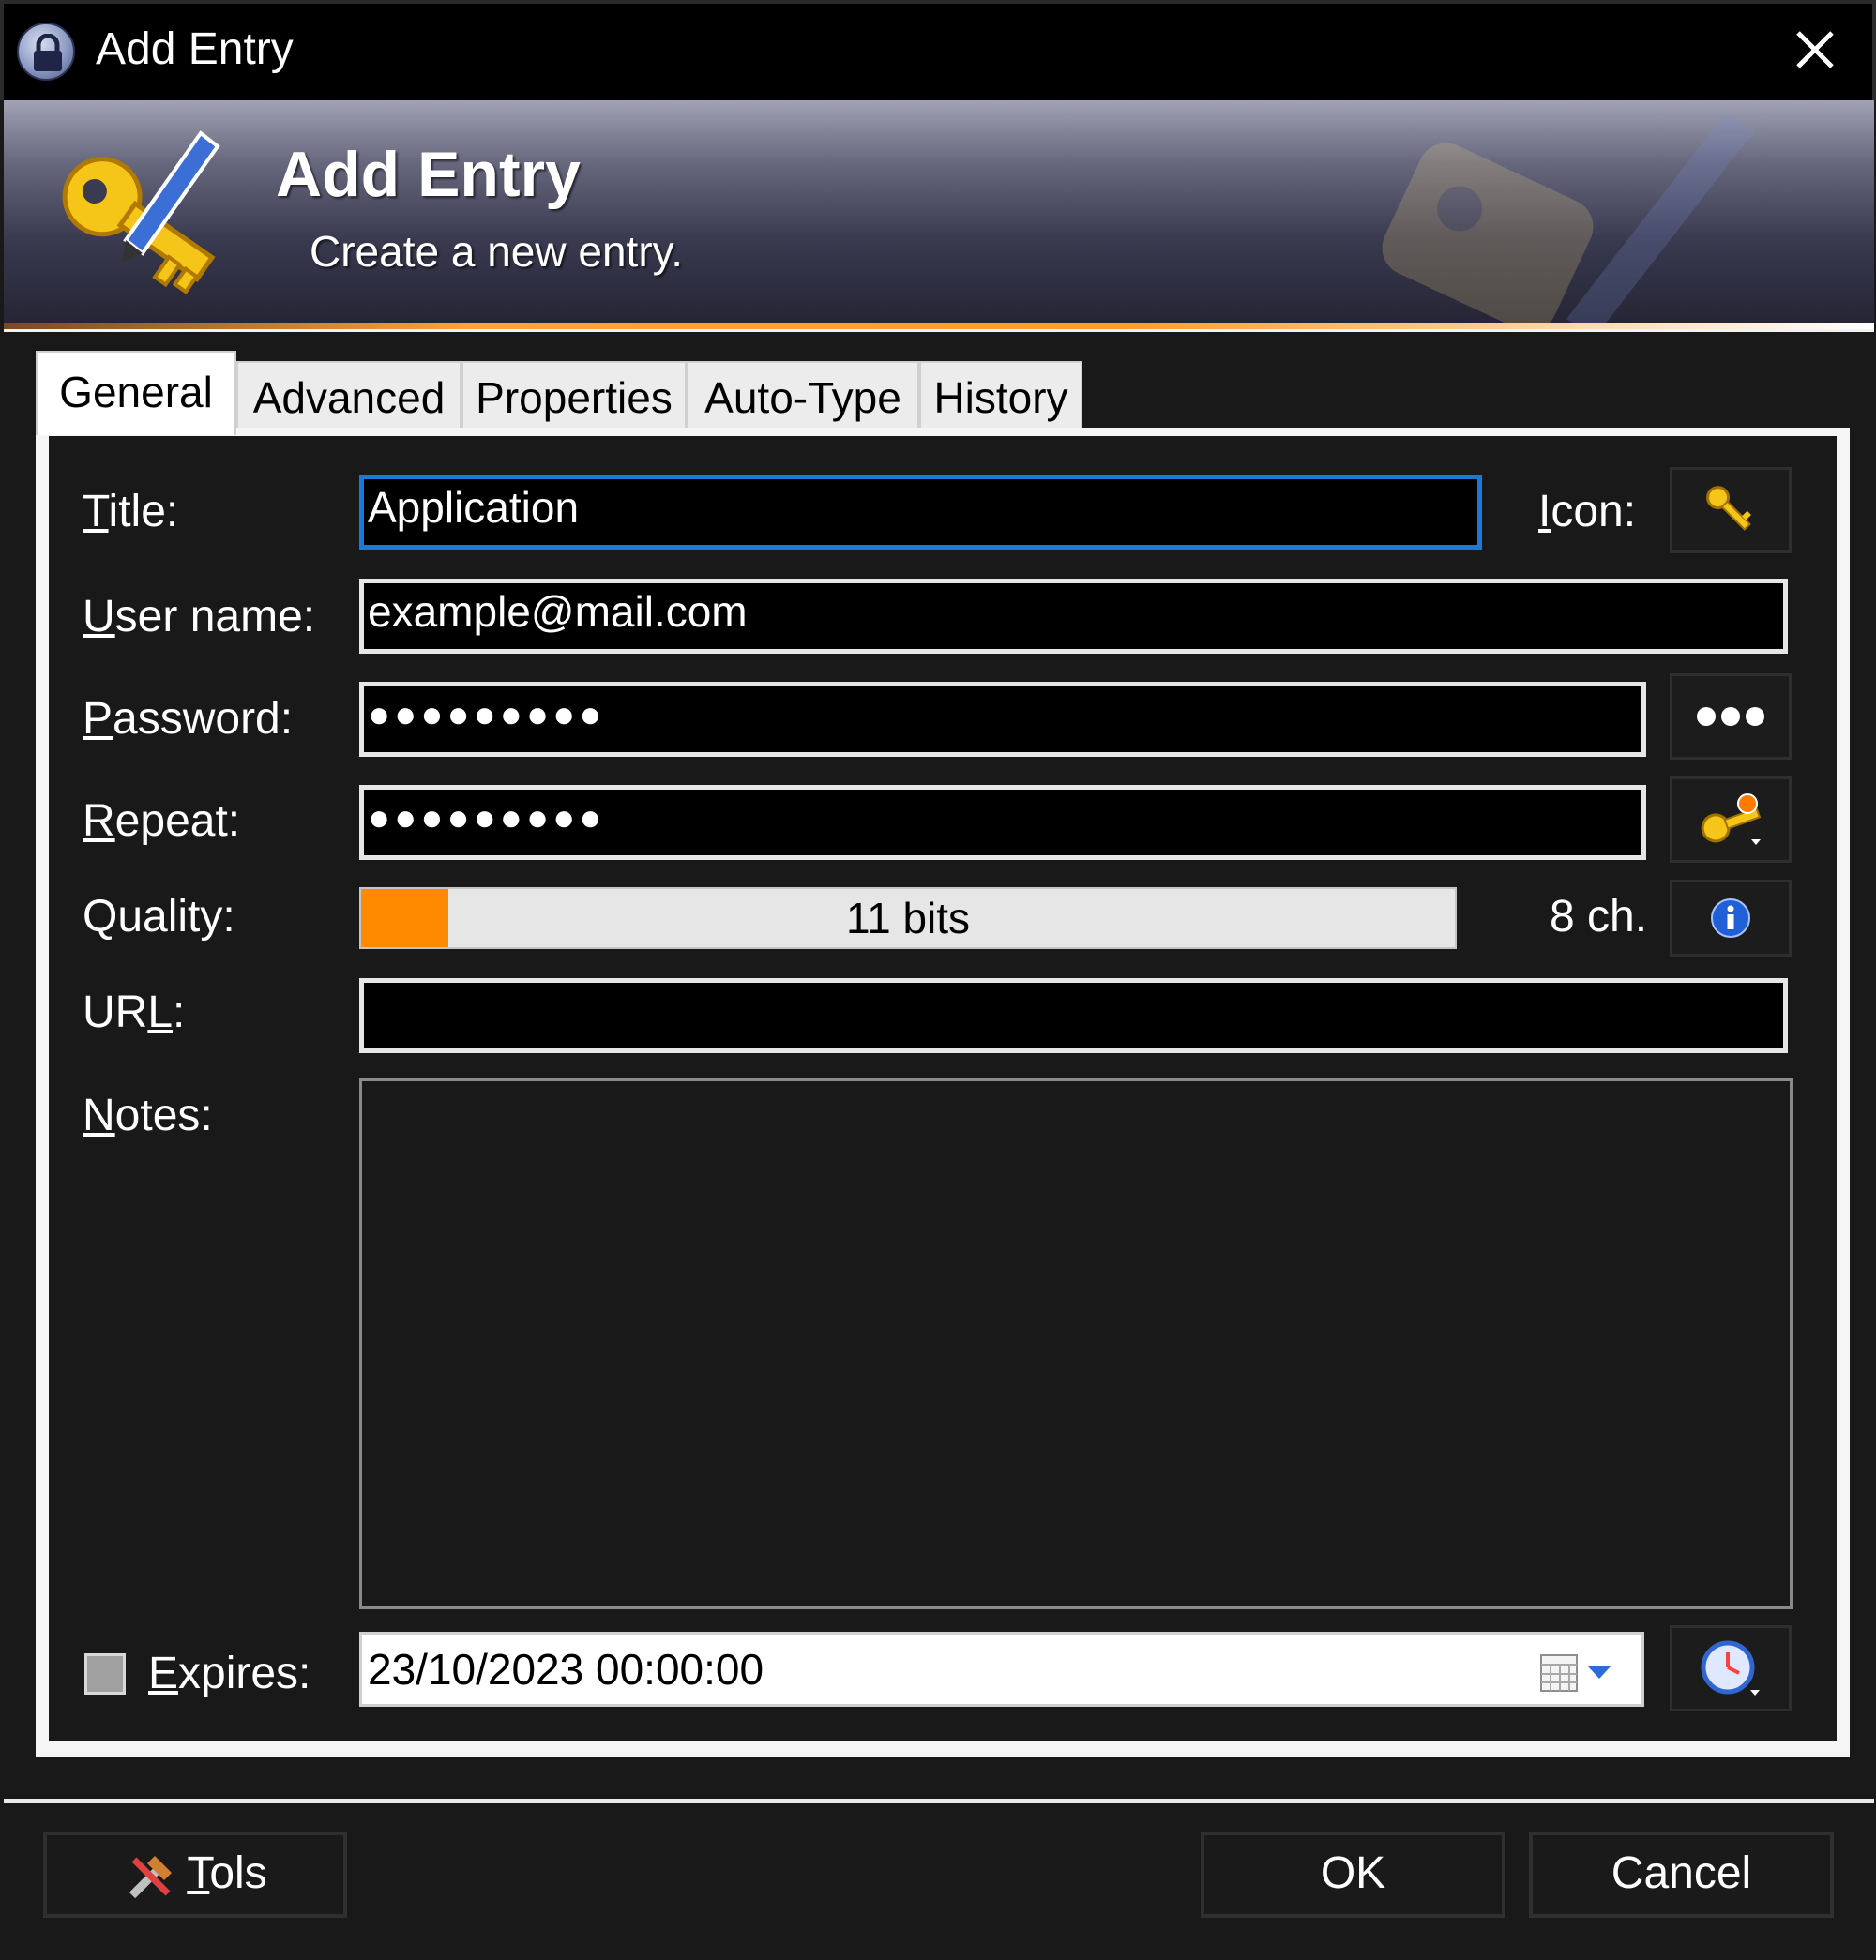 The height and width of the screenshot is (1960, 1876). I want to click on expiry-presets-button, so click(1731, 1668).